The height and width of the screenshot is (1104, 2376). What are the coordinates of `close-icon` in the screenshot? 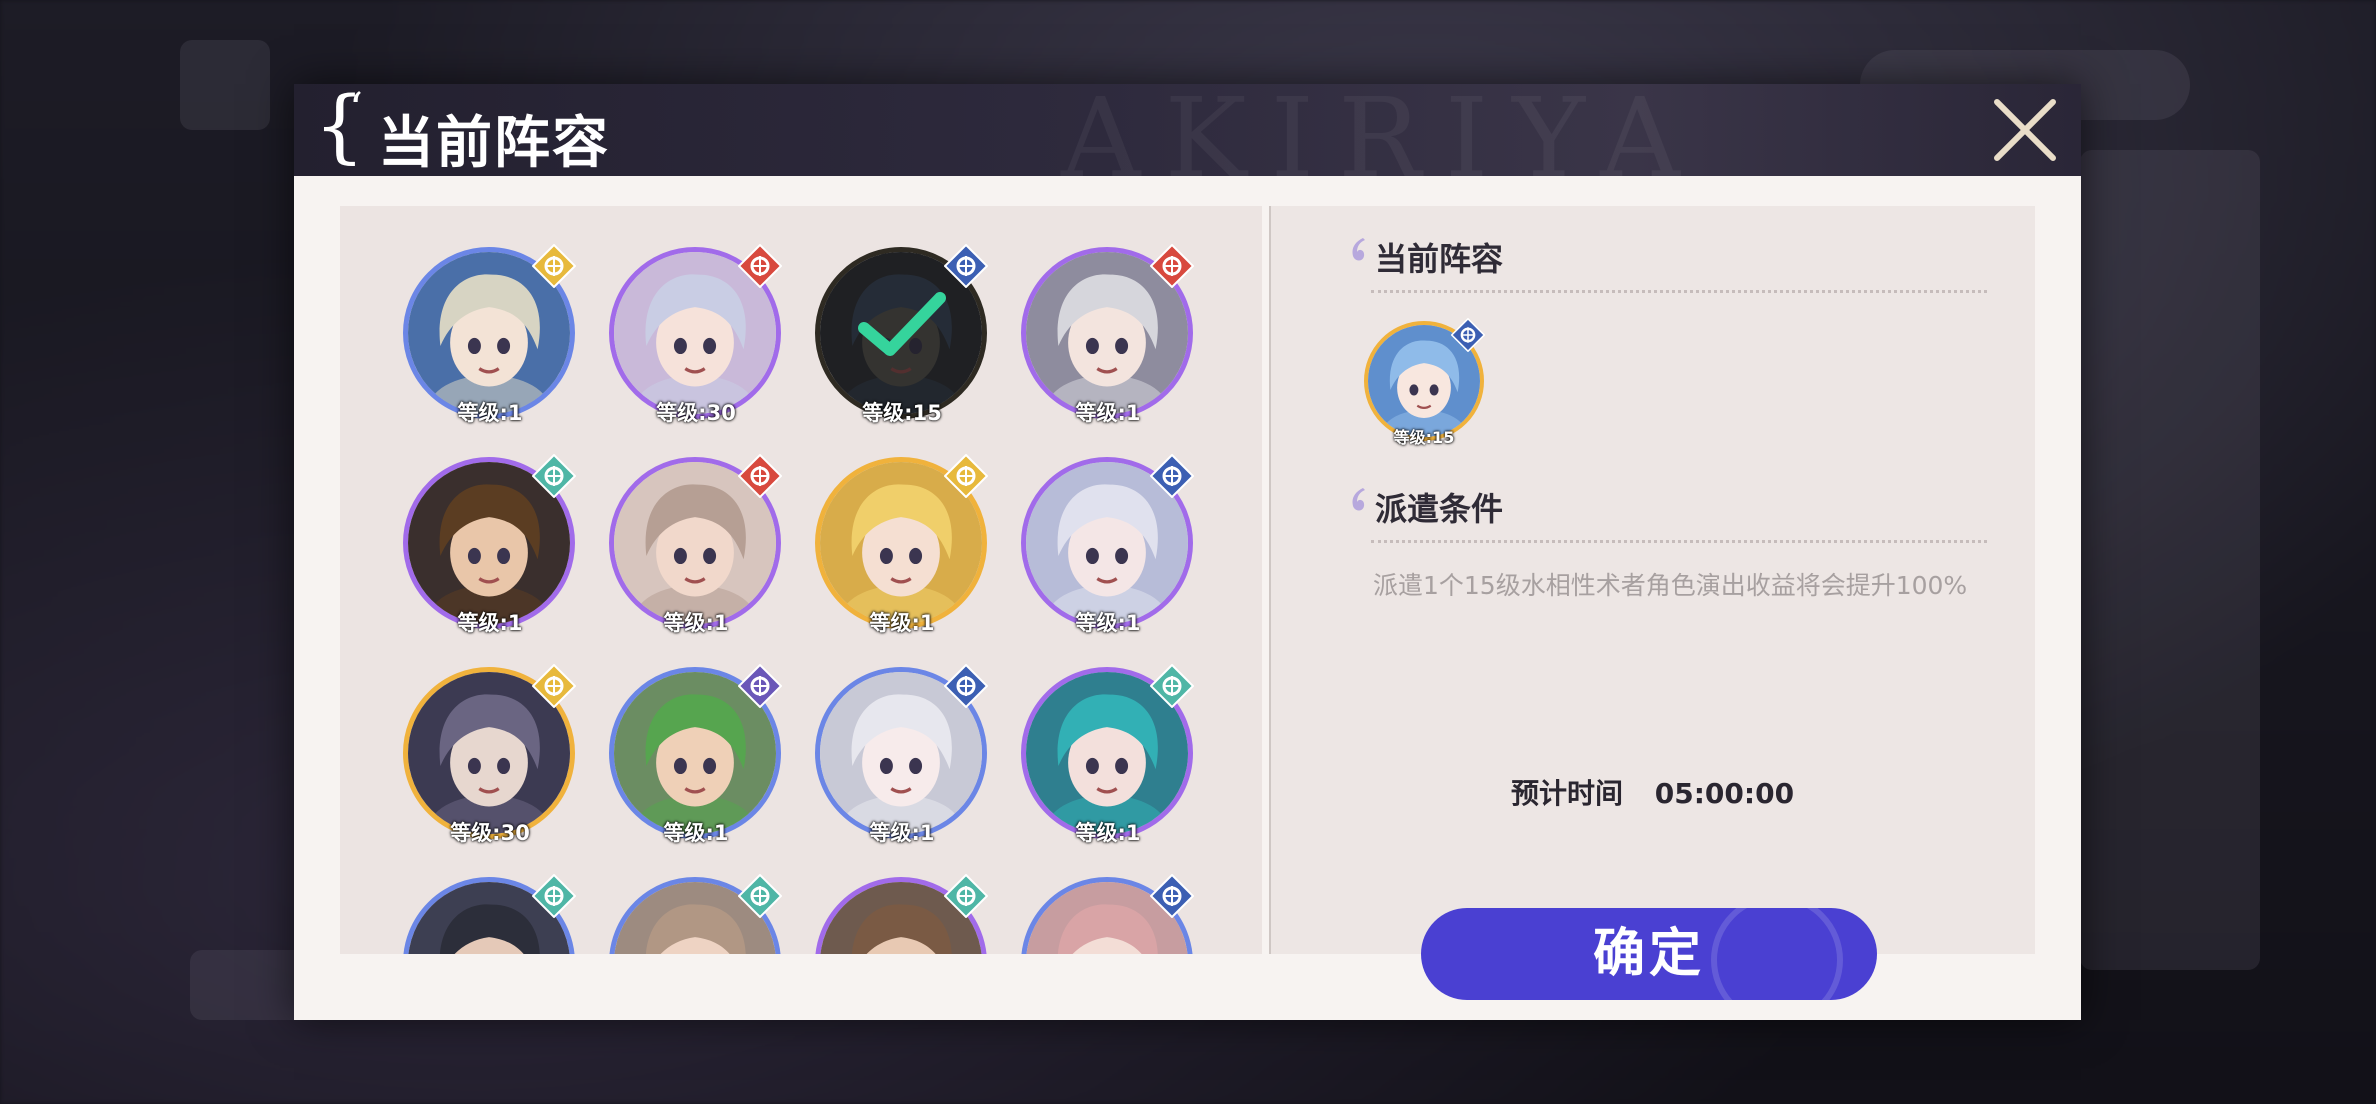 It's located at (2025, 130).